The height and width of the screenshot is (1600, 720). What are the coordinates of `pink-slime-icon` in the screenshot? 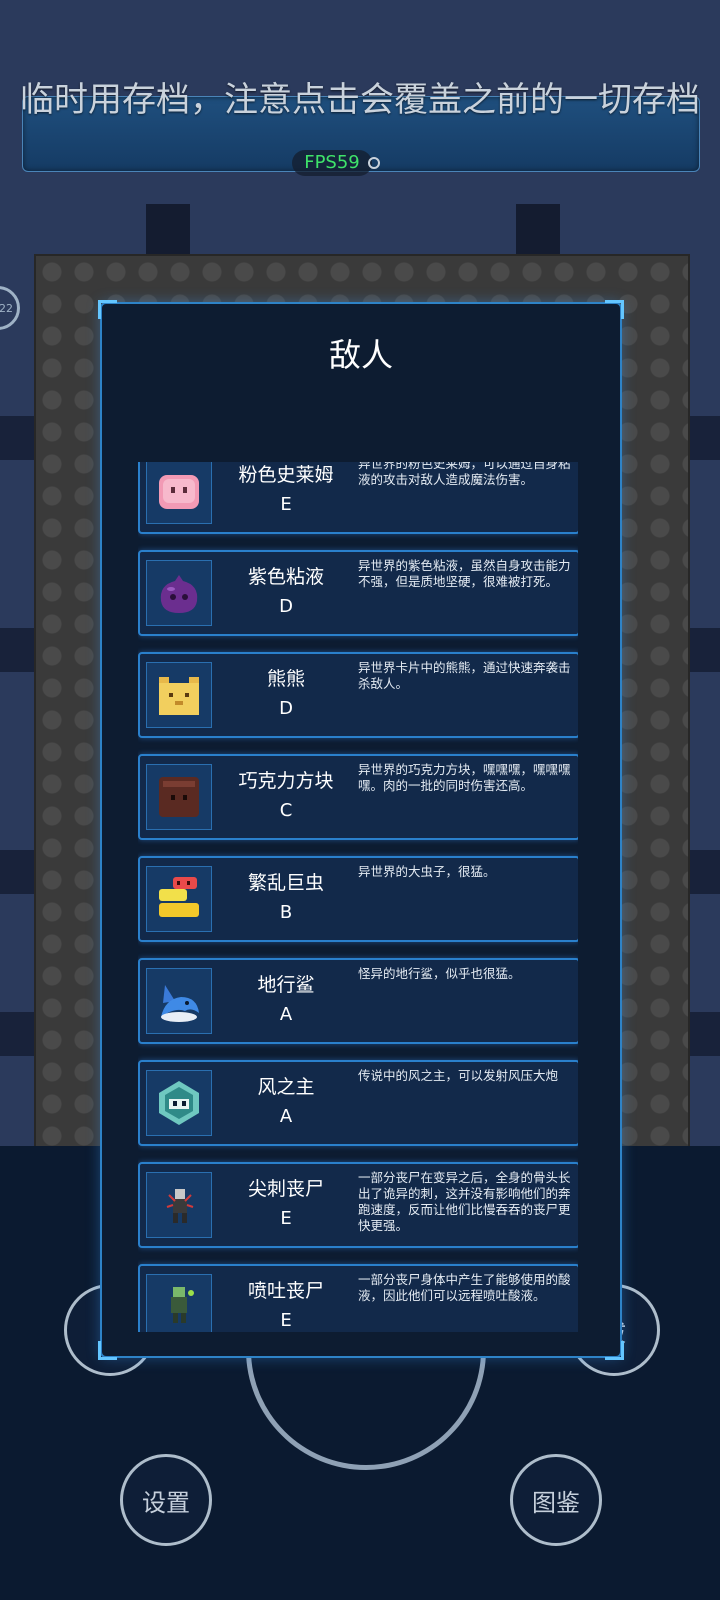 It's located at (179, 492).